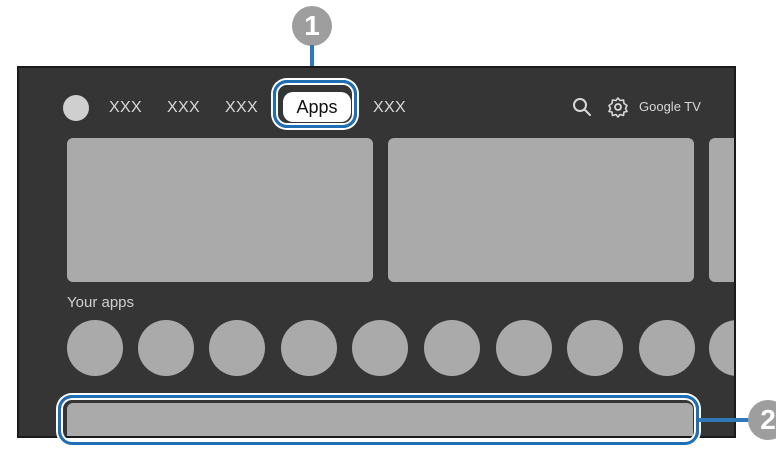  Describe the element at coordinates (183, 108) in the screenshot. I see `nav-item-2: XXX` at that location.